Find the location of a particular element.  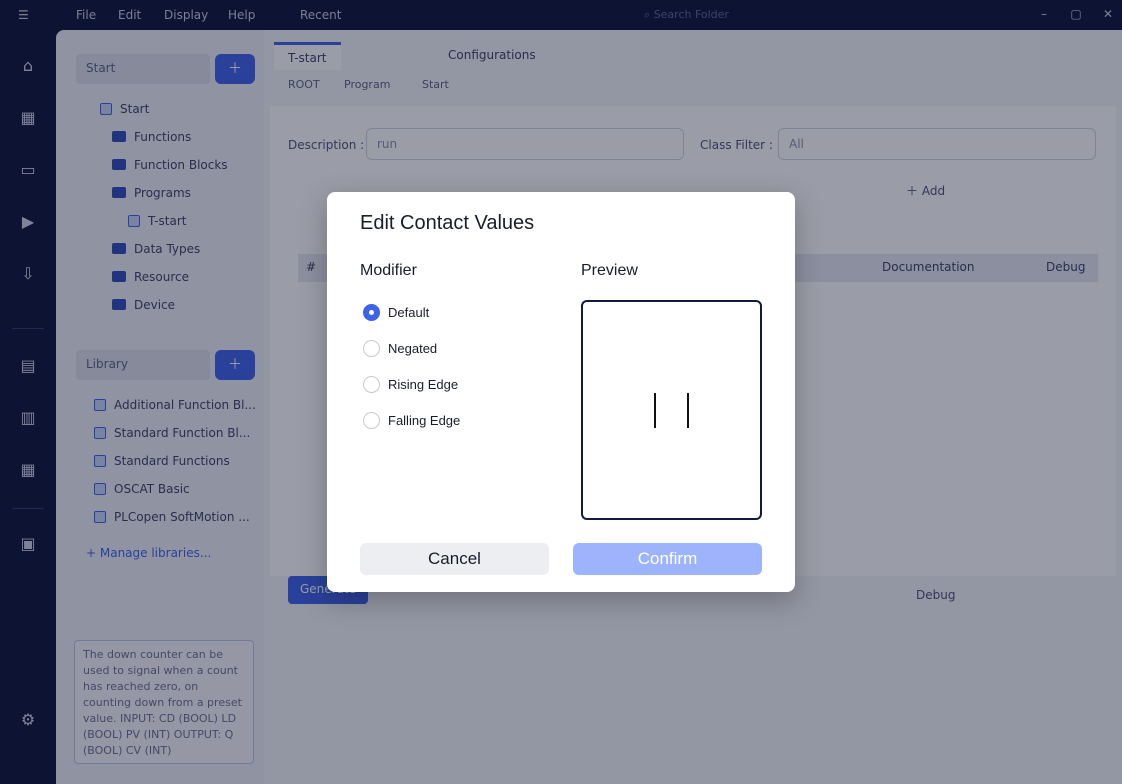

cancel-button: Cancel is located at coordinates (454, 559).